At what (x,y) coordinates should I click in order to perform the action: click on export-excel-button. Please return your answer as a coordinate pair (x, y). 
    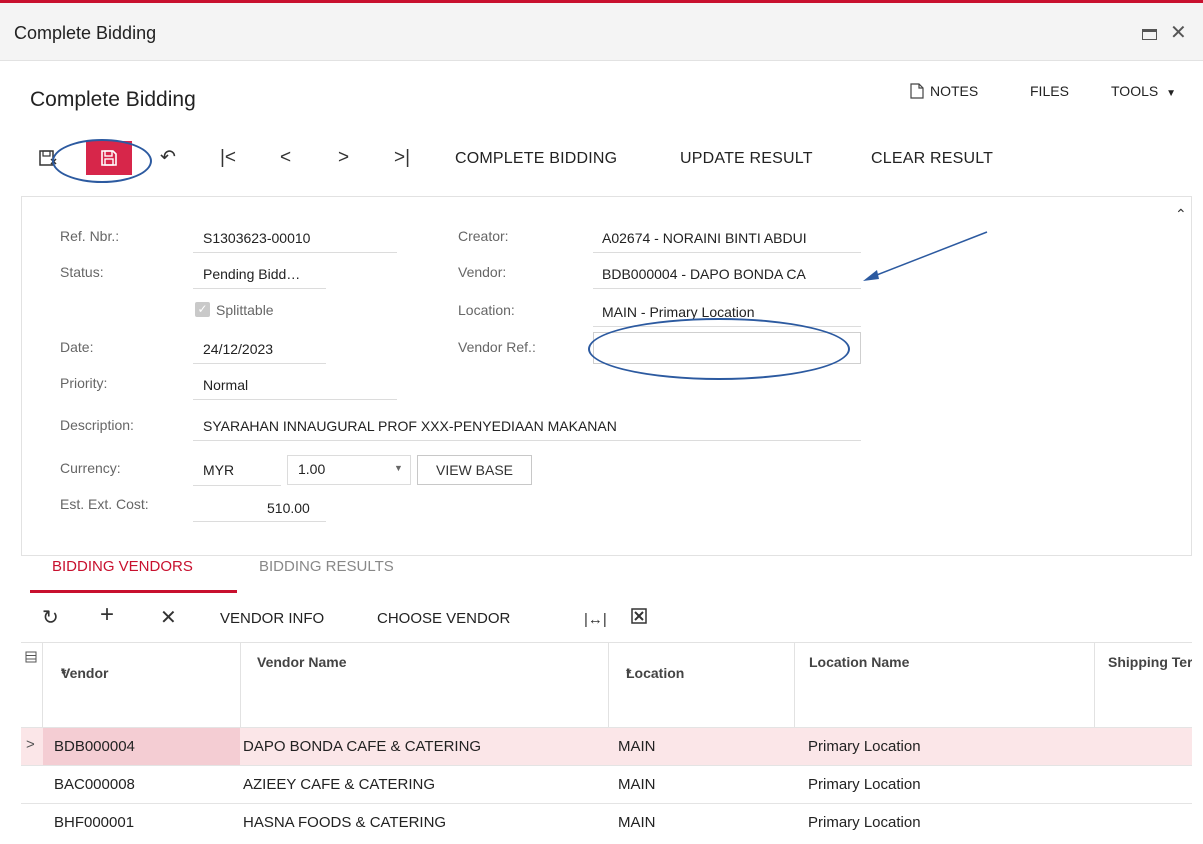
    Looking at the image, I should click on (639, 618).